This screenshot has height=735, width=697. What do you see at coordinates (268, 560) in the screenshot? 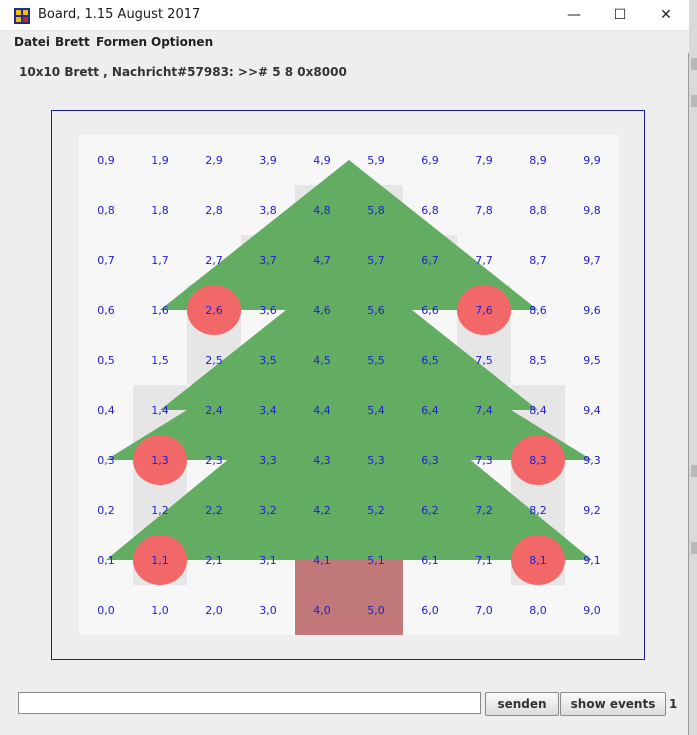
I see `cell-coordinate-label: 3,1` at bounding box center [268, 560].